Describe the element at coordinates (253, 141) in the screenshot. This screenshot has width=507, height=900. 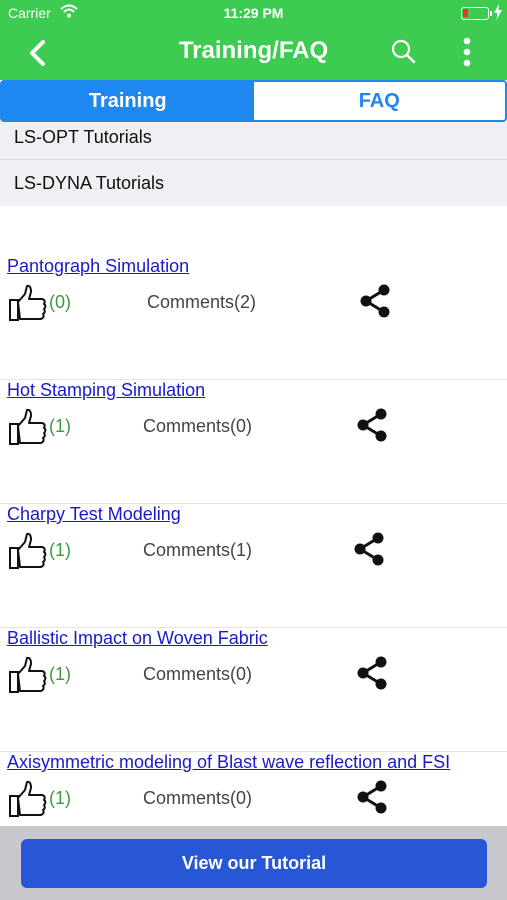
I see `category-ls-opt-tutorials: LS-OPT Tutorials` at that location.